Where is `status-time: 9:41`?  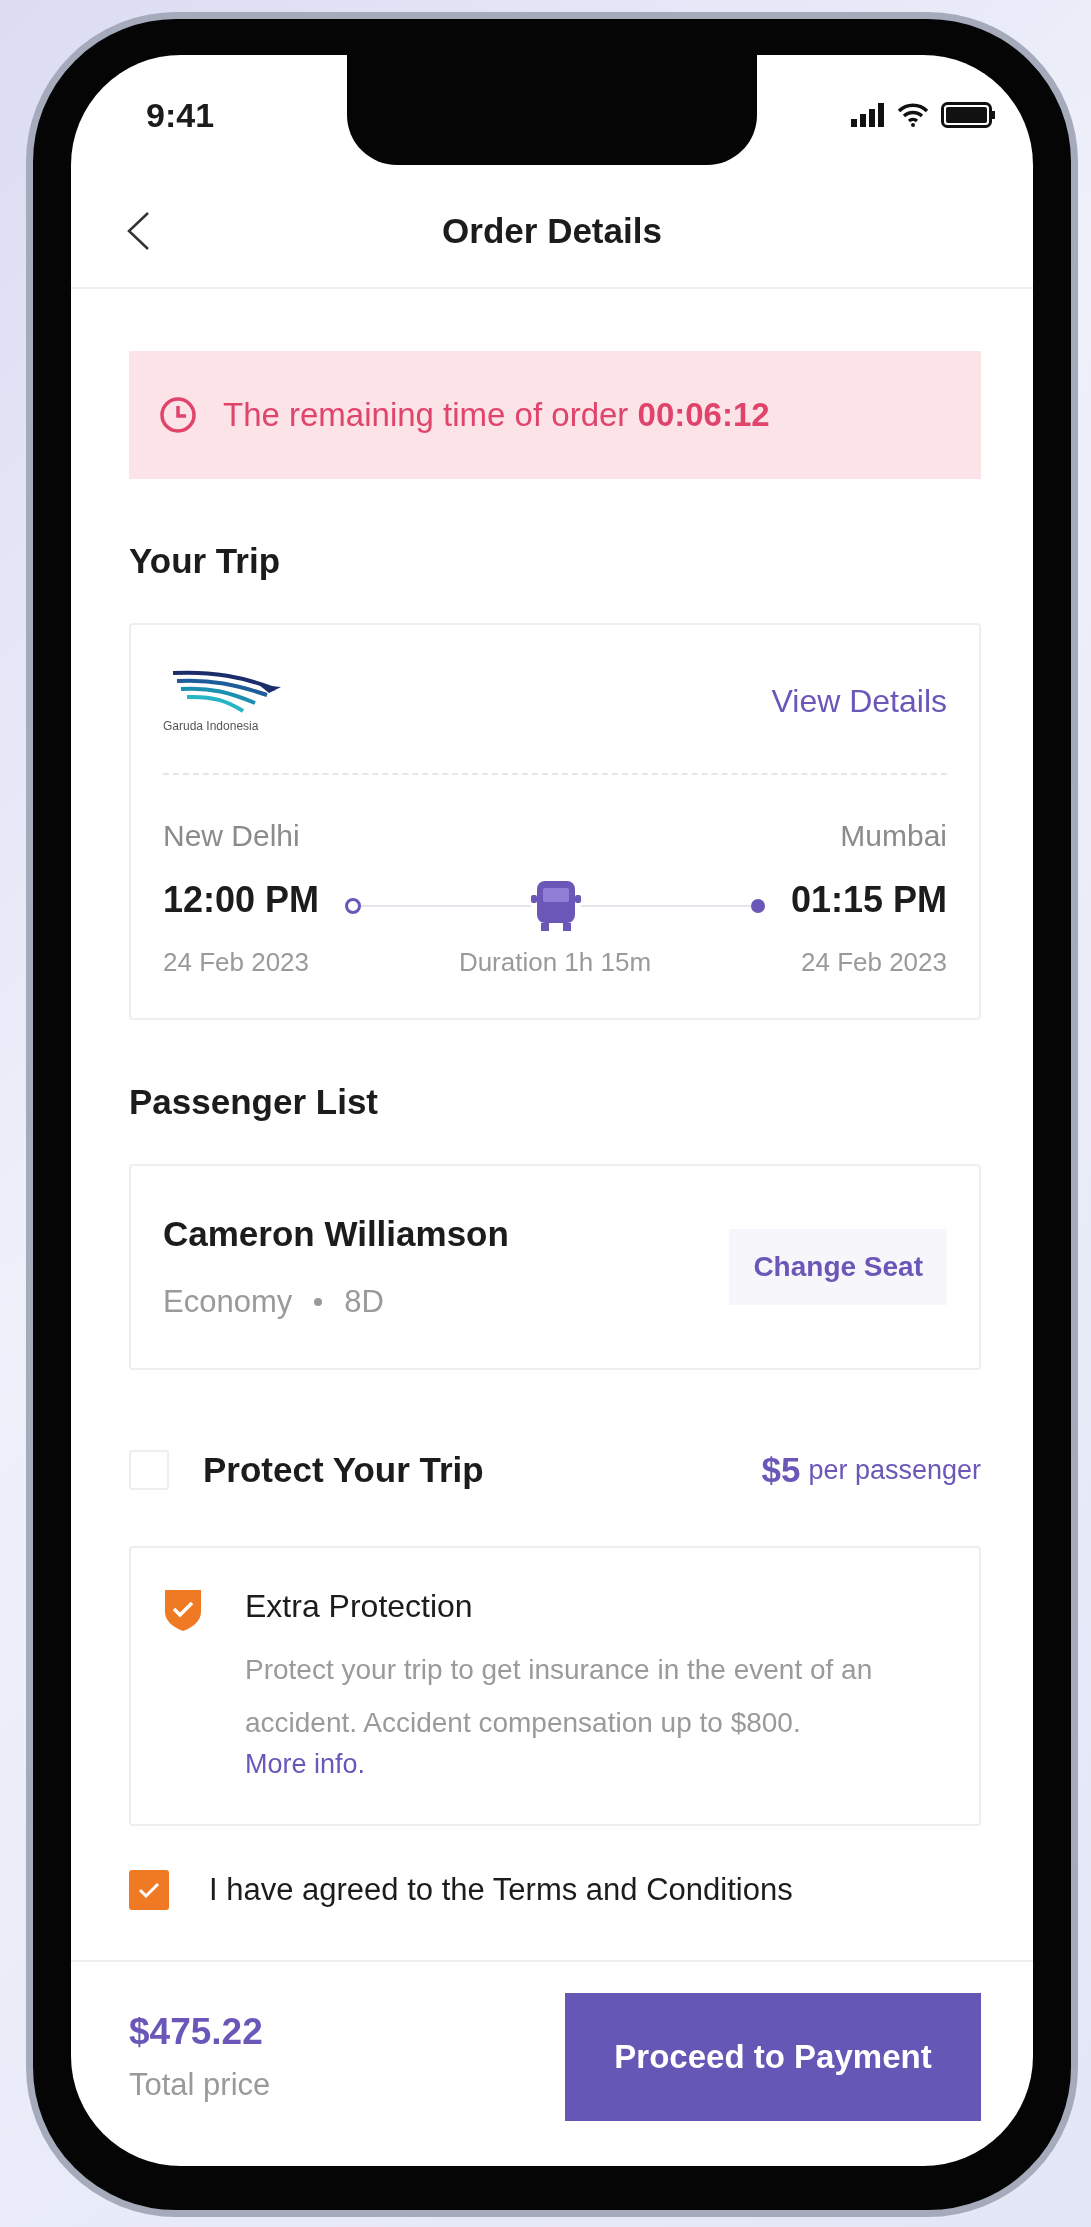 status-time: 9:41 is located at coordinates (180, 115).